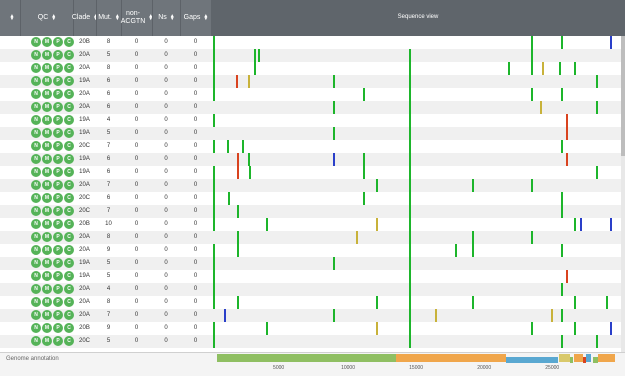  What do you see at coordinates (10, 18) in the screenshot?
I see `row-toggle-header: ▲ ▼` at bounding box center [10, 18].